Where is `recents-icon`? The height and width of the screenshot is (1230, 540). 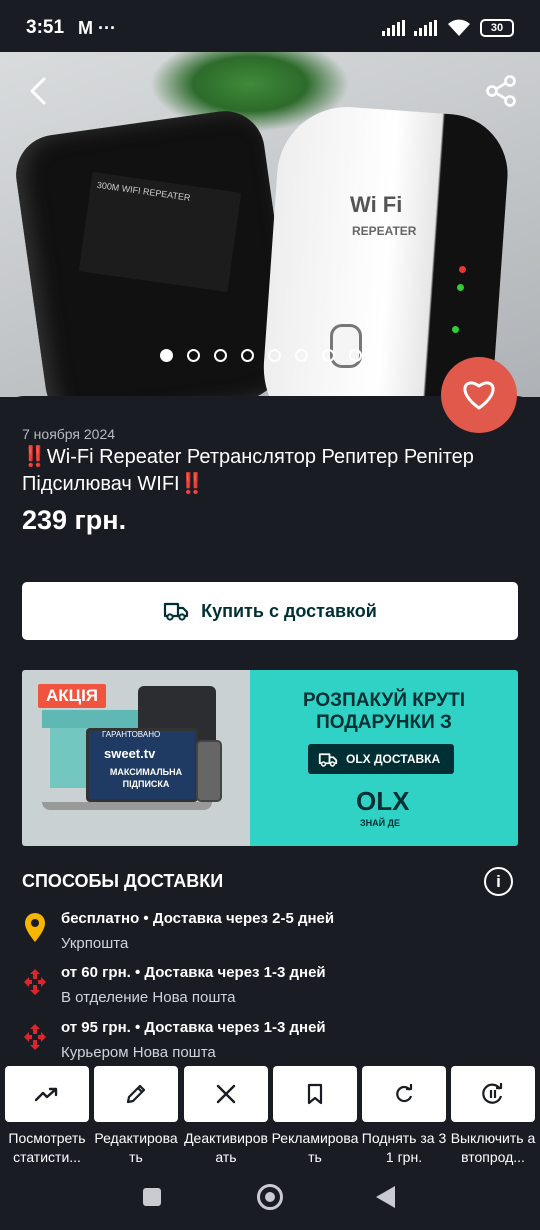
recents-icon is located at coordinates (152, 1197).